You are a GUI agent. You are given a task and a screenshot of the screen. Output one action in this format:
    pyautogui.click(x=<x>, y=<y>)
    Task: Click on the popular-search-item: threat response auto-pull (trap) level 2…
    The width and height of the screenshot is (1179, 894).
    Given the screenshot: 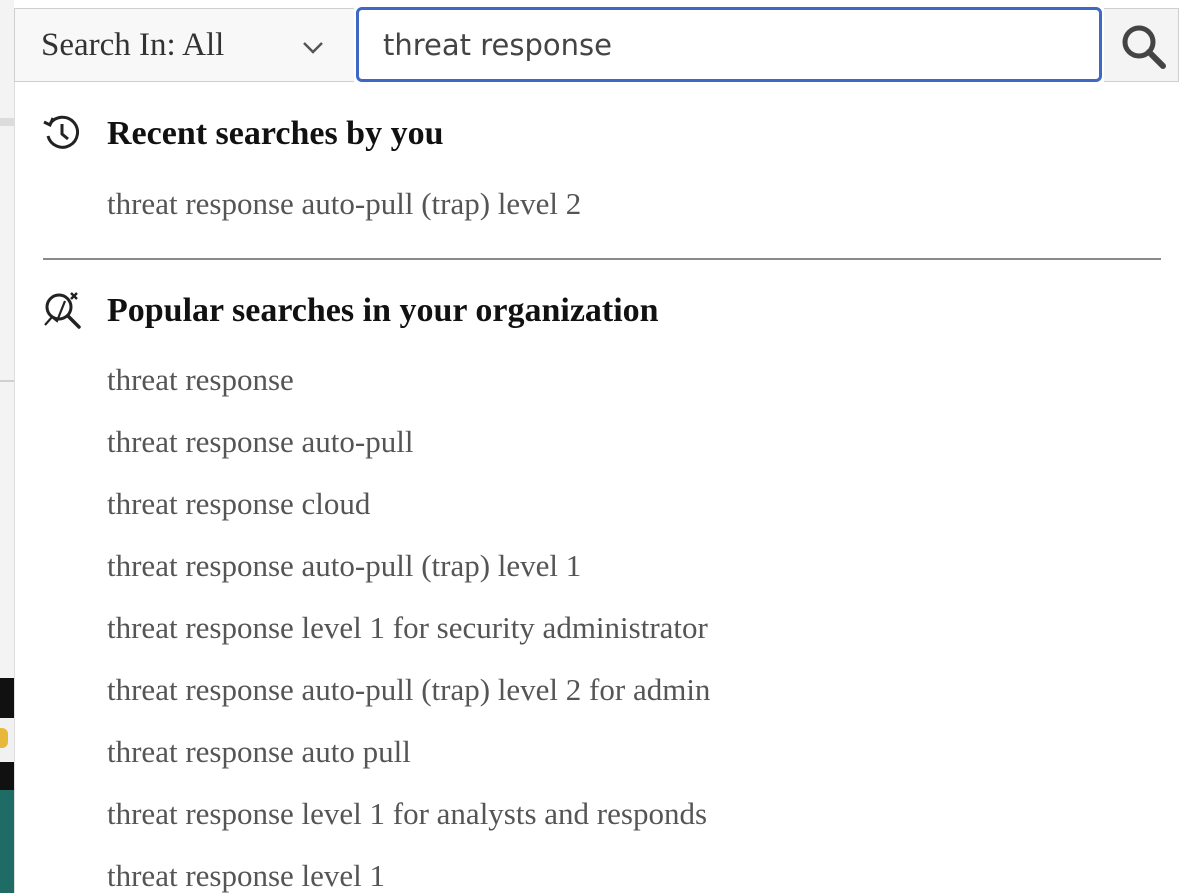 What is the action you would take?
    pyautogui.click(x=408, y=690)
    